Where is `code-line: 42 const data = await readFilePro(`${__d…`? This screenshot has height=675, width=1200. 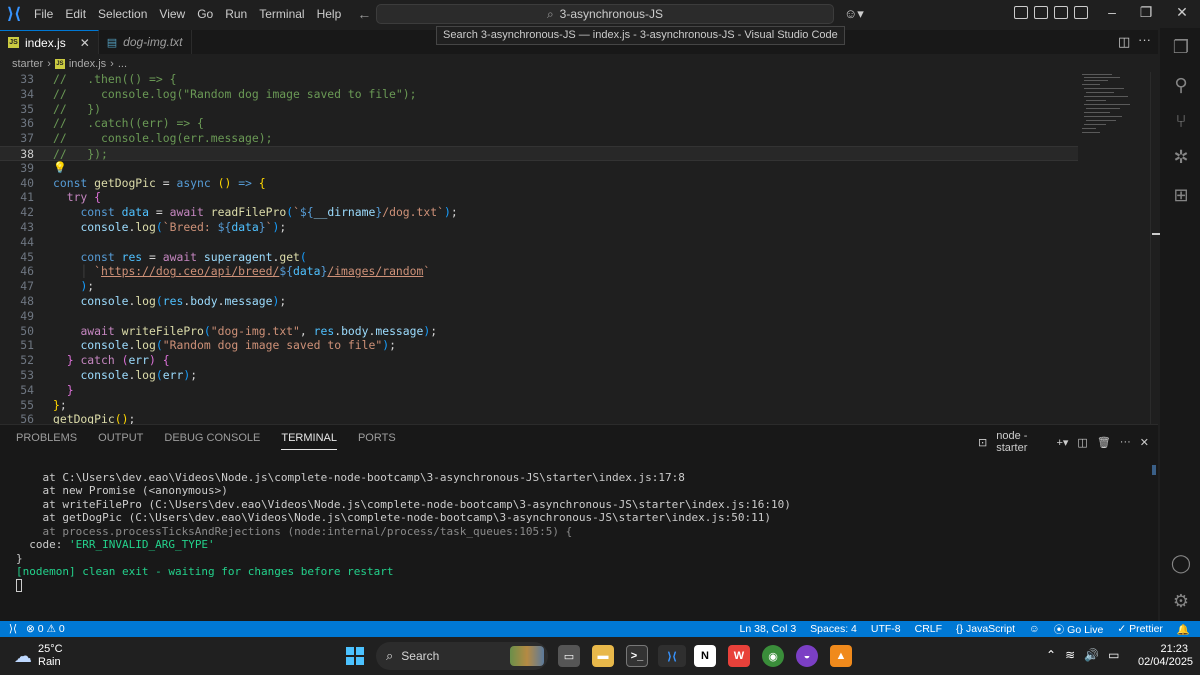 code-line: 42 const data = await readFilePro(`${__d… is located at coordinates (539, 212).